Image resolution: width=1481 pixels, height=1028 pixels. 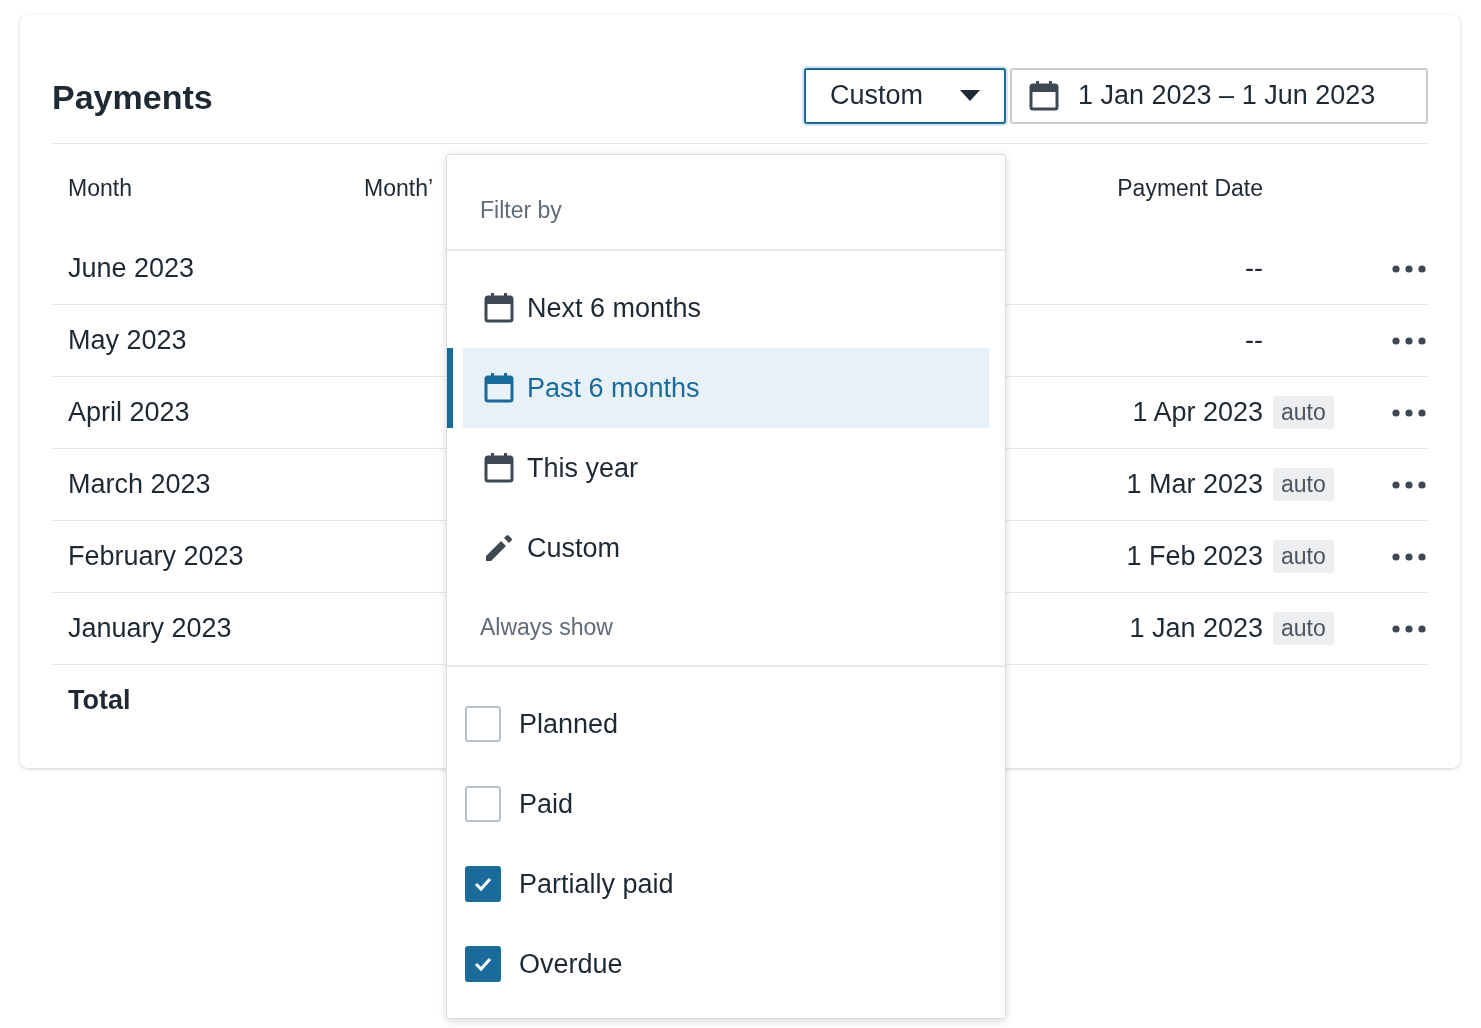 I want to click on table-cell-text: May 2023, so click(x=127, y=340).